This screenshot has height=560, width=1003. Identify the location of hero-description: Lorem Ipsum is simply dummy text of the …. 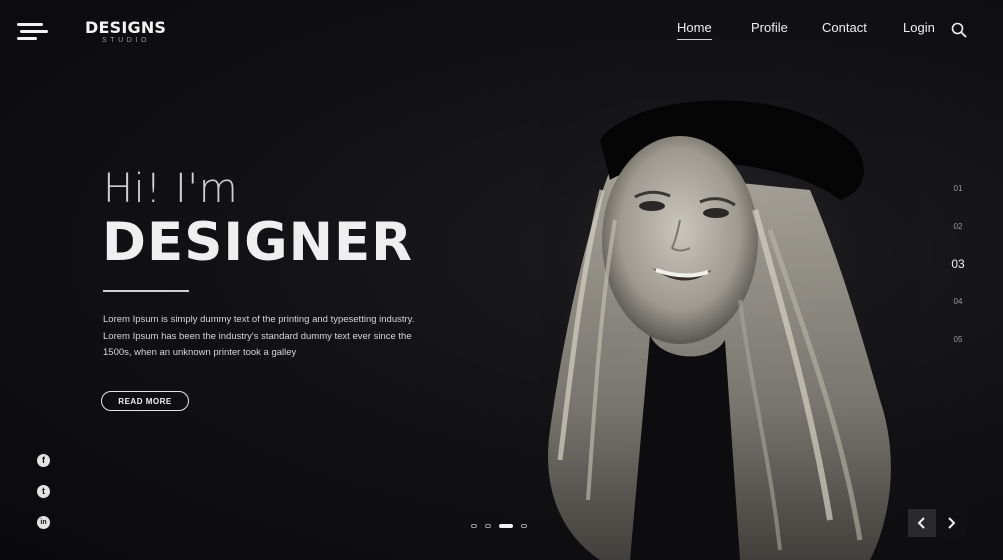
(259, 336).